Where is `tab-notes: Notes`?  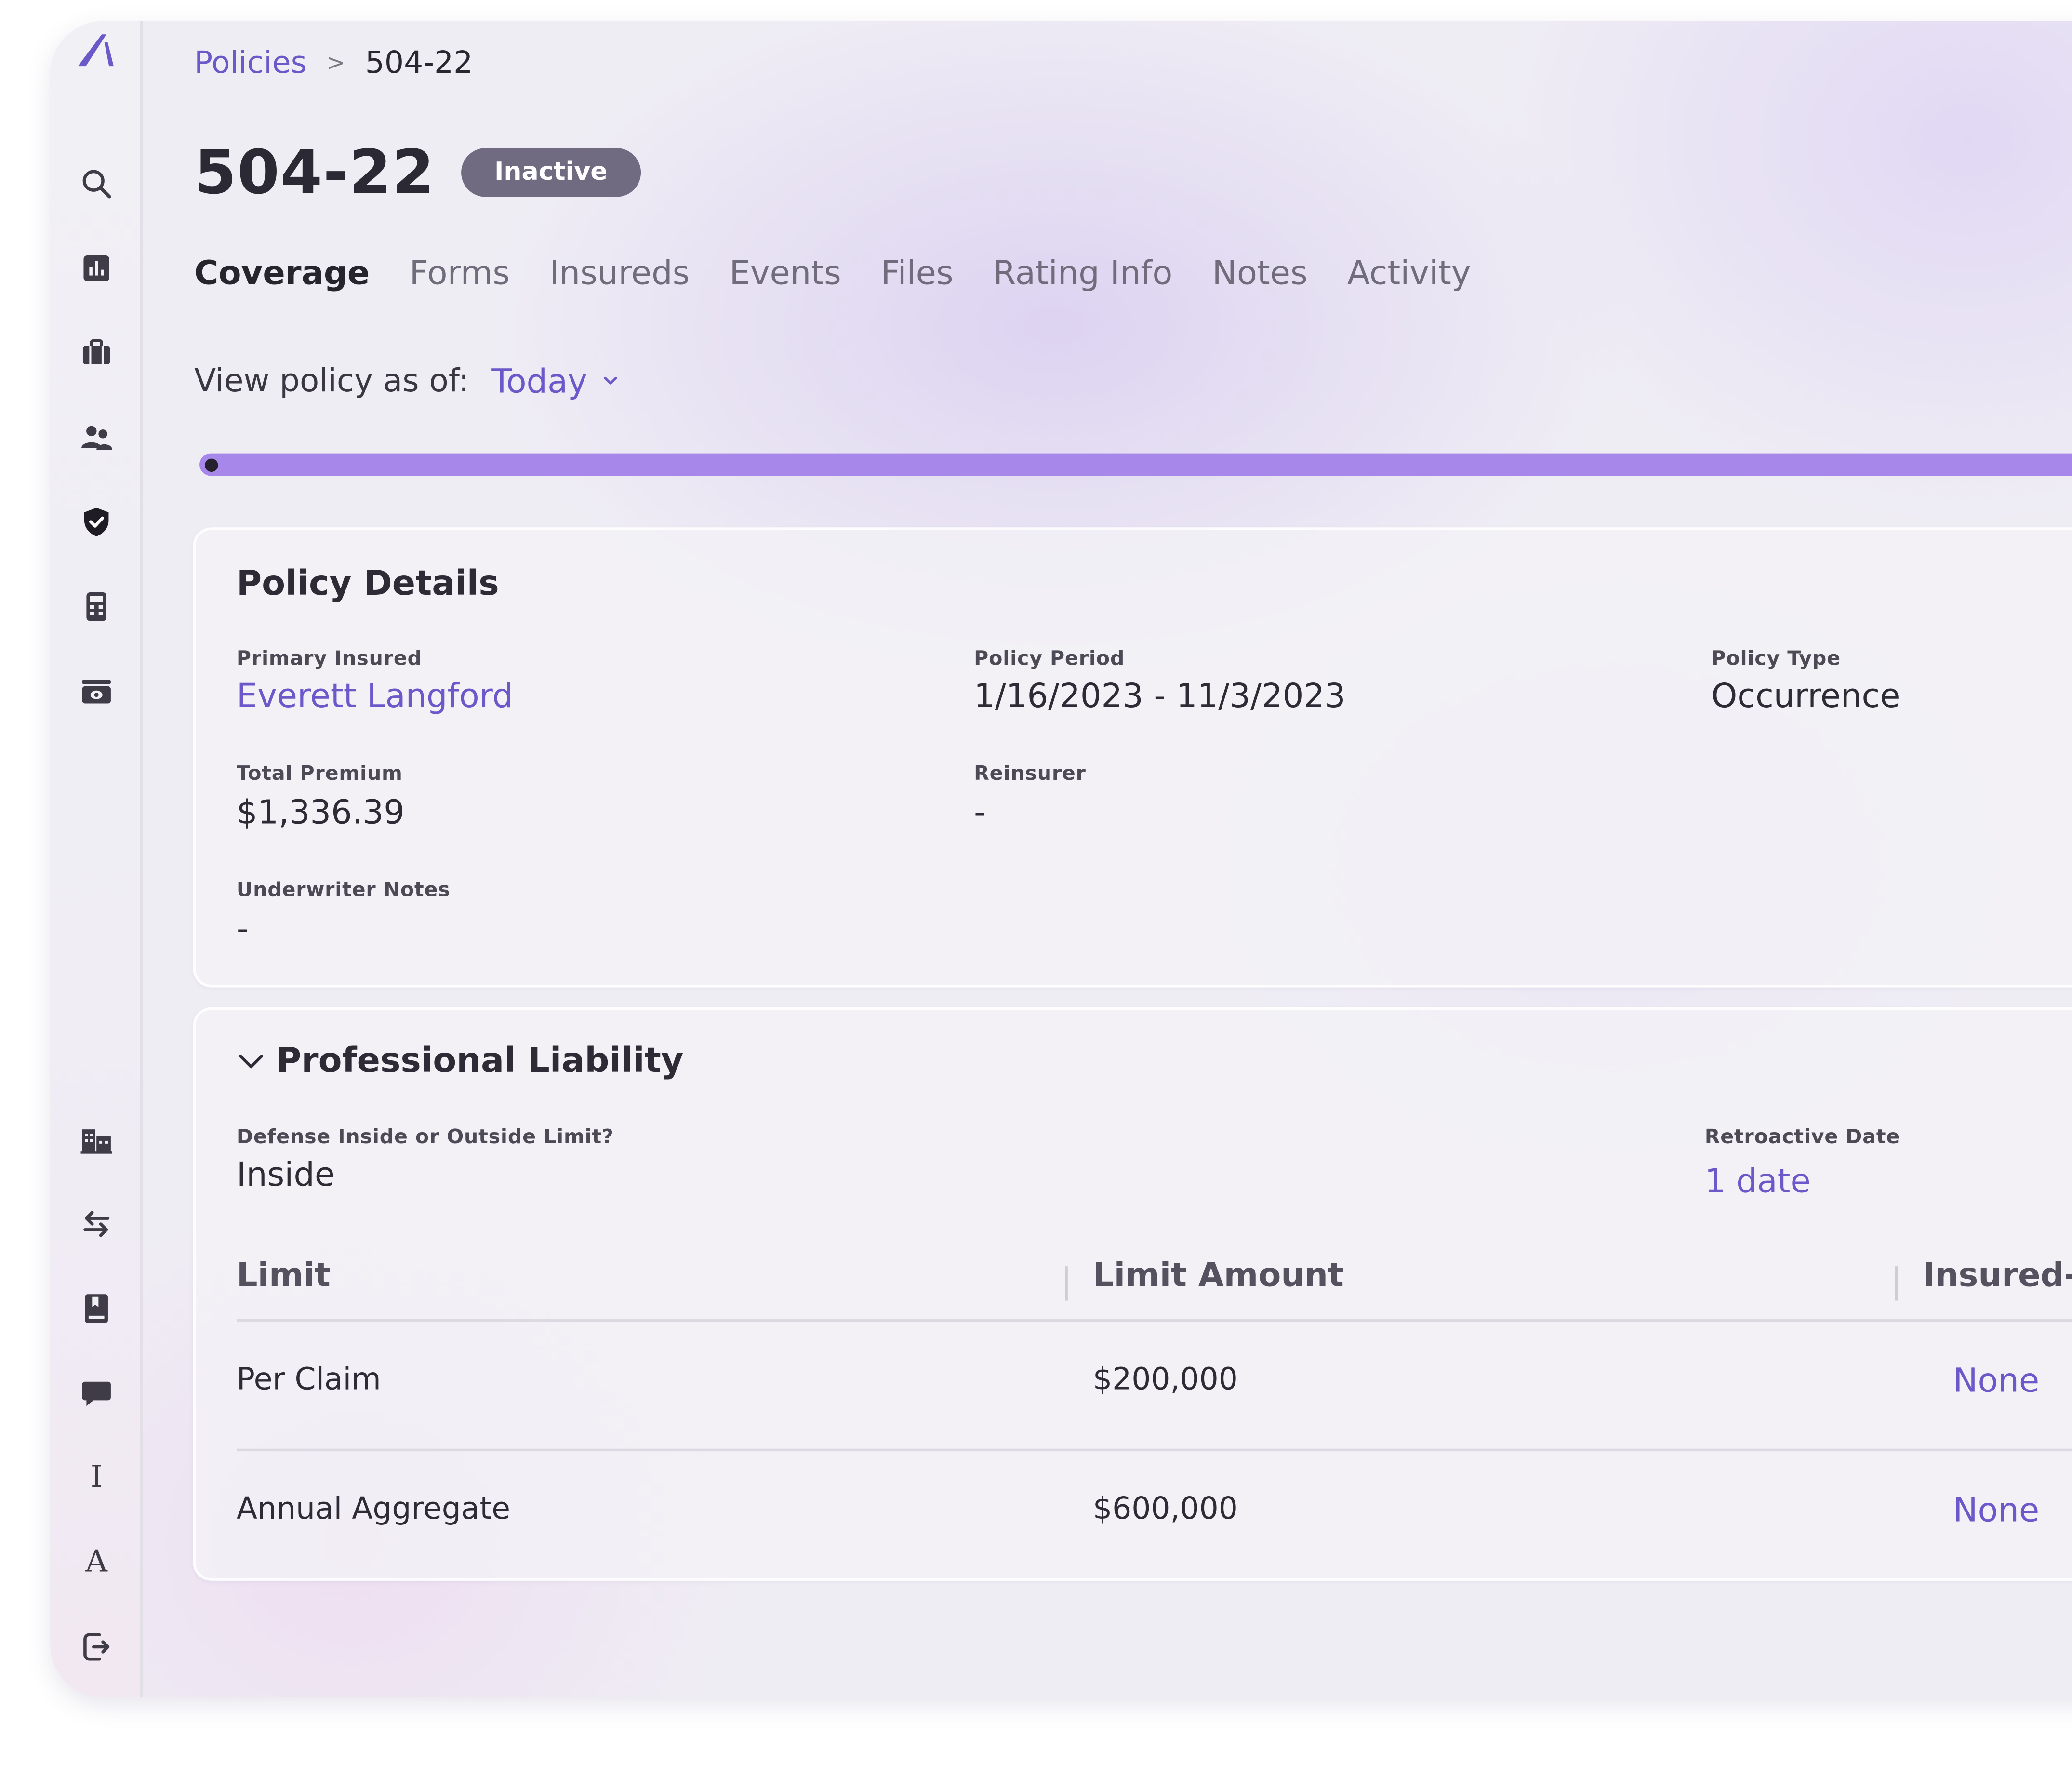
tab-notes: Notes is located at coordinates (1260, 272).